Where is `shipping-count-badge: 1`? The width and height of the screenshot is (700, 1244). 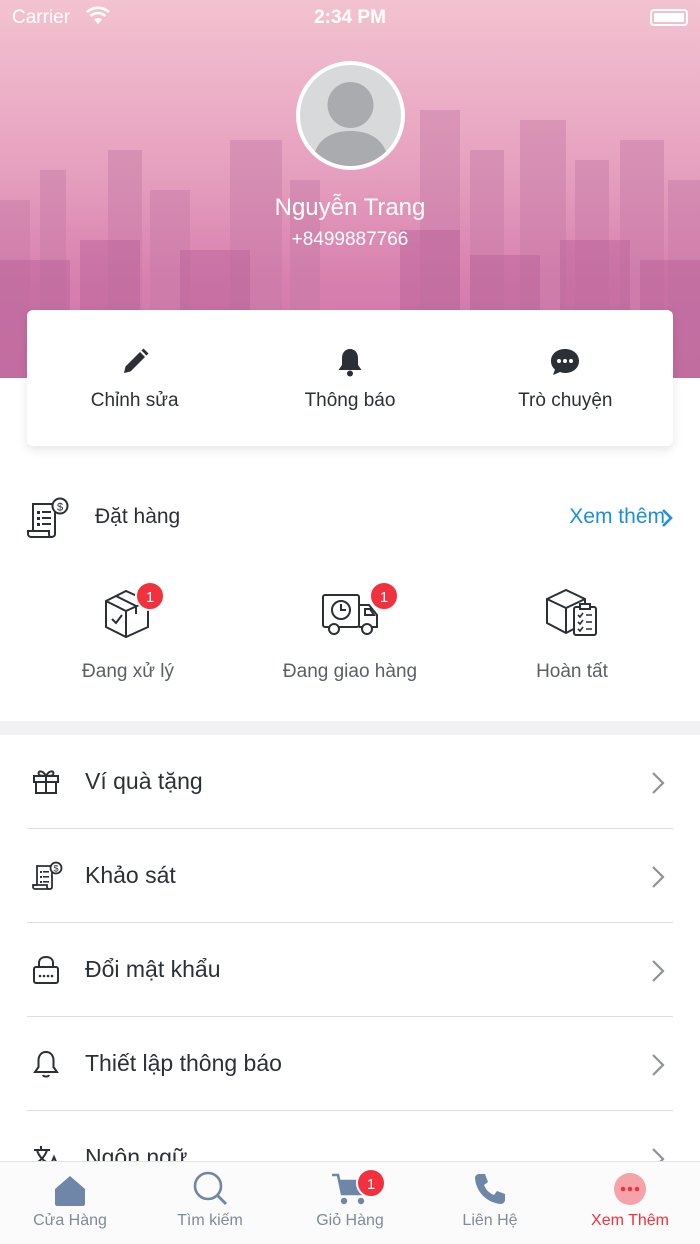
shipping-count-badge: 1 is located at coordinates (384, 596).